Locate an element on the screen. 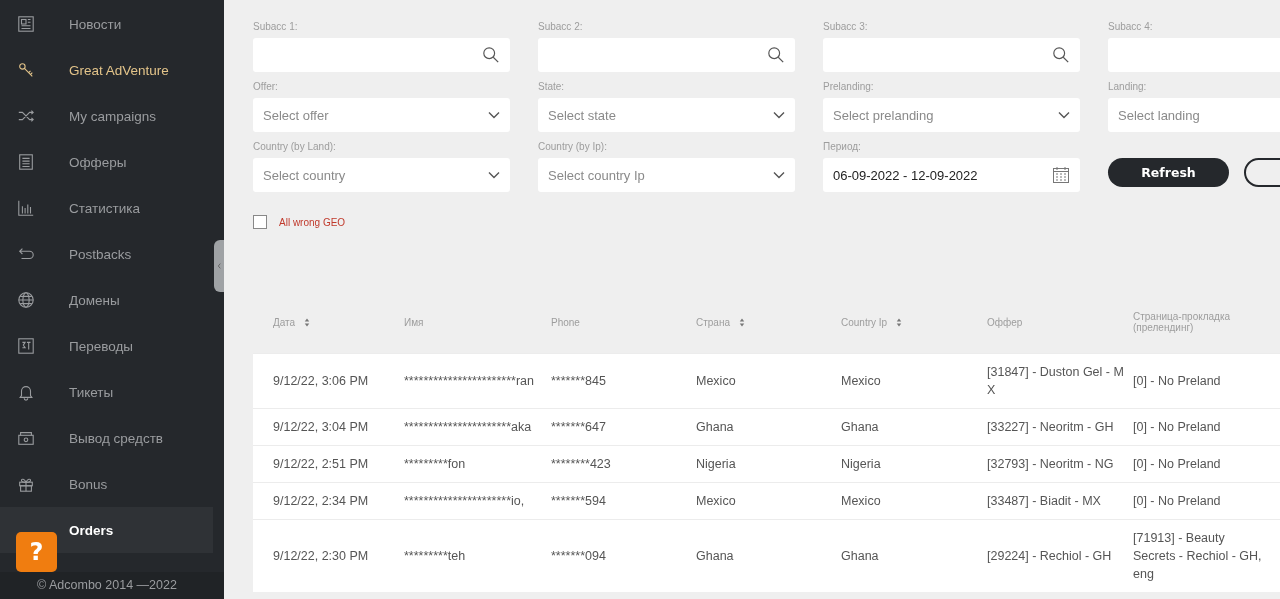  table-cell: *******094 is located at coordinates (578, 556).